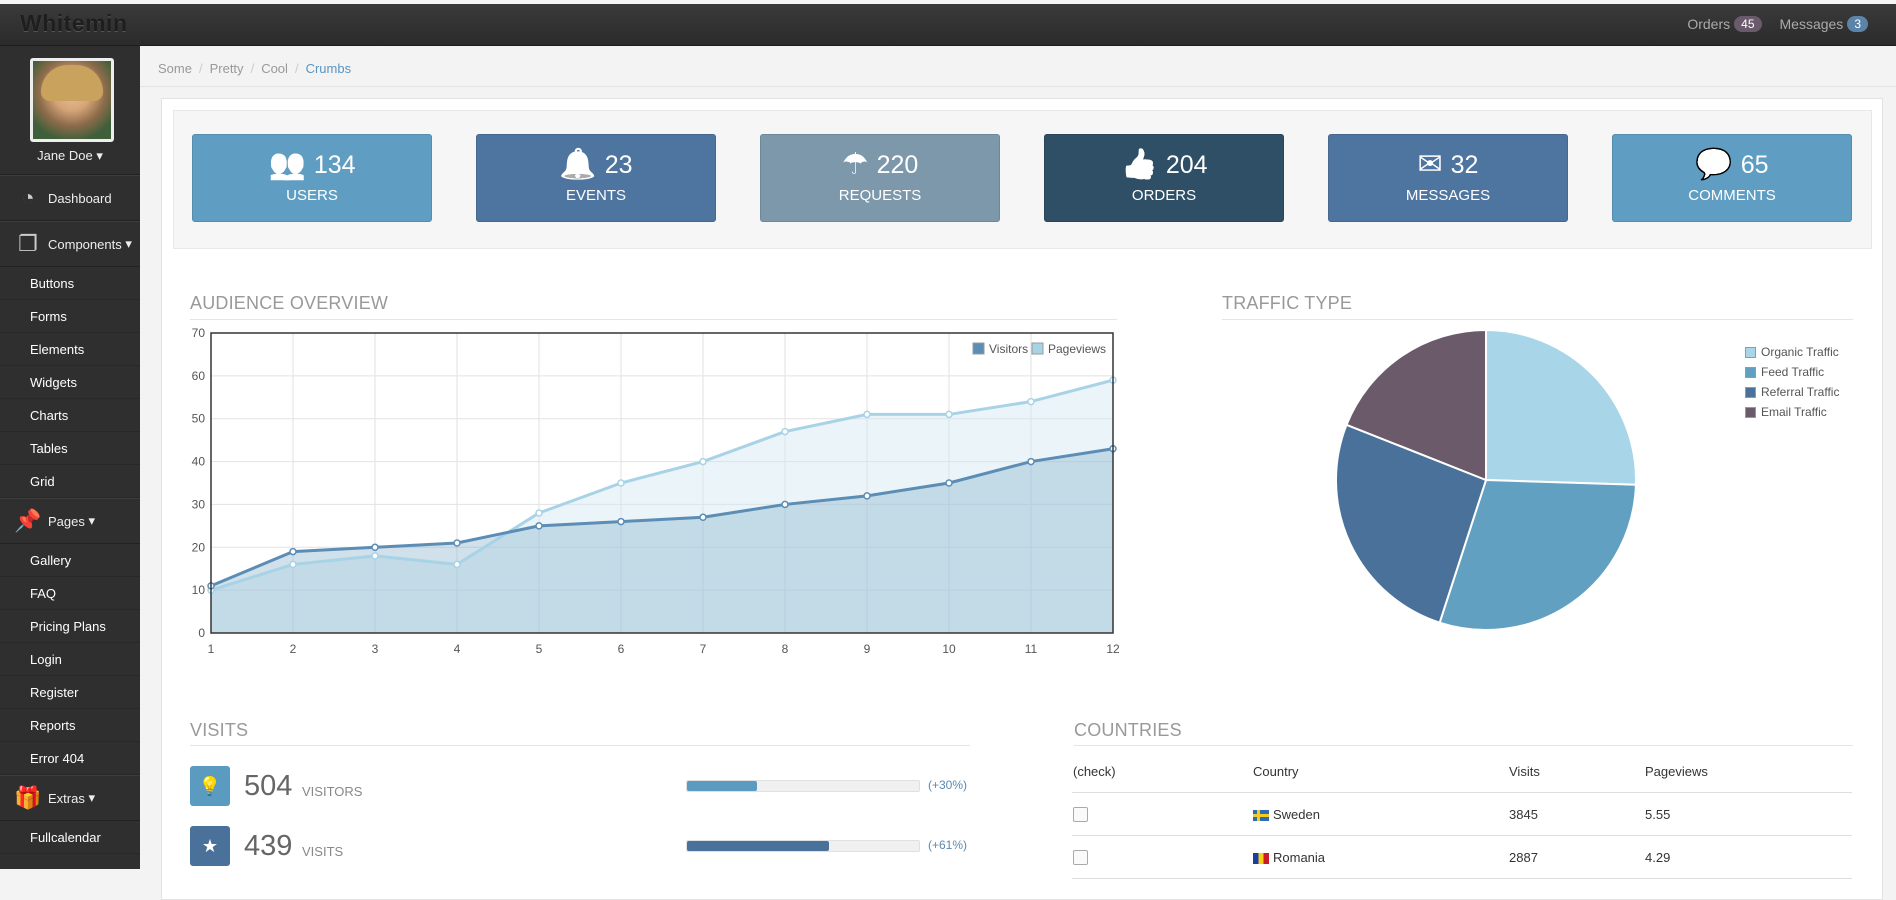 The height and width of the screenshot is (900, 1896). I want to click on pageviews-cell: 4.29, so click(1748, 857).